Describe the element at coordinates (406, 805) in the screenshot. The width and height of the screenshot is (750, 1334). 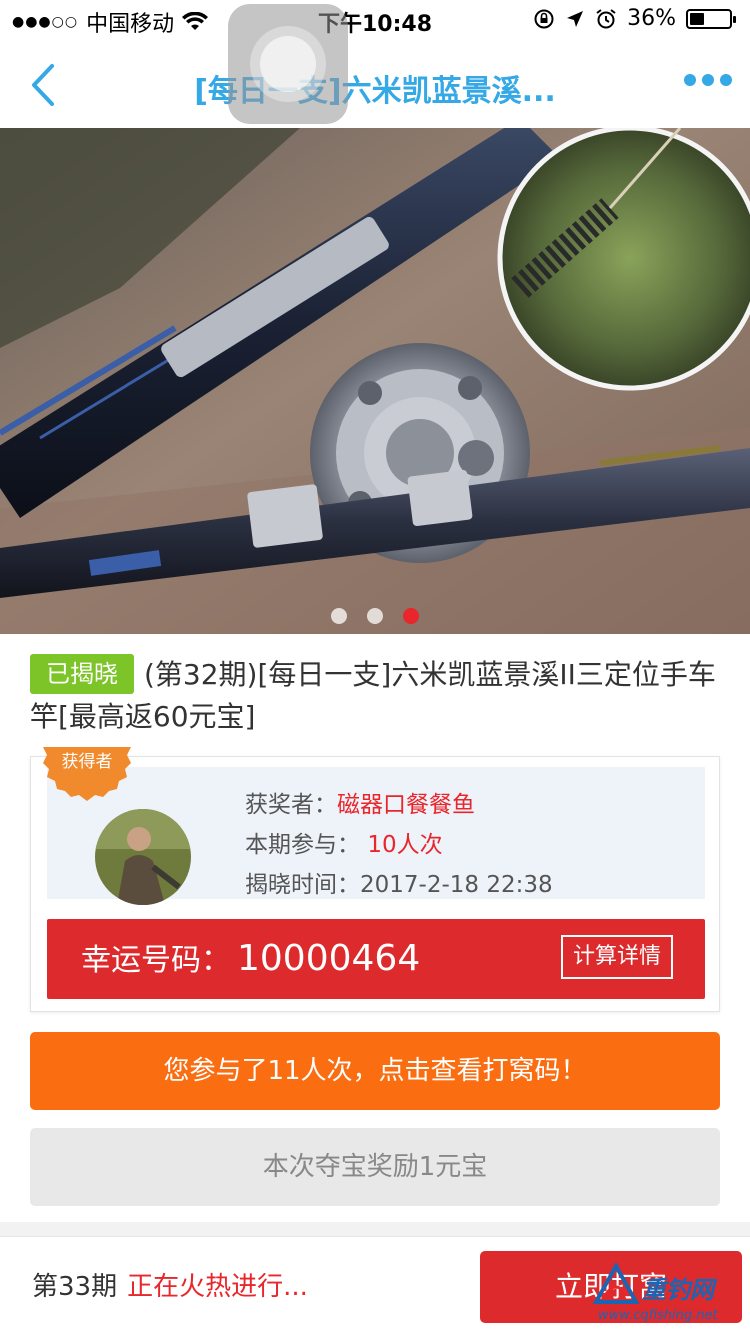
I see `winner-name: 磁器口餐餐鱼` at that location.